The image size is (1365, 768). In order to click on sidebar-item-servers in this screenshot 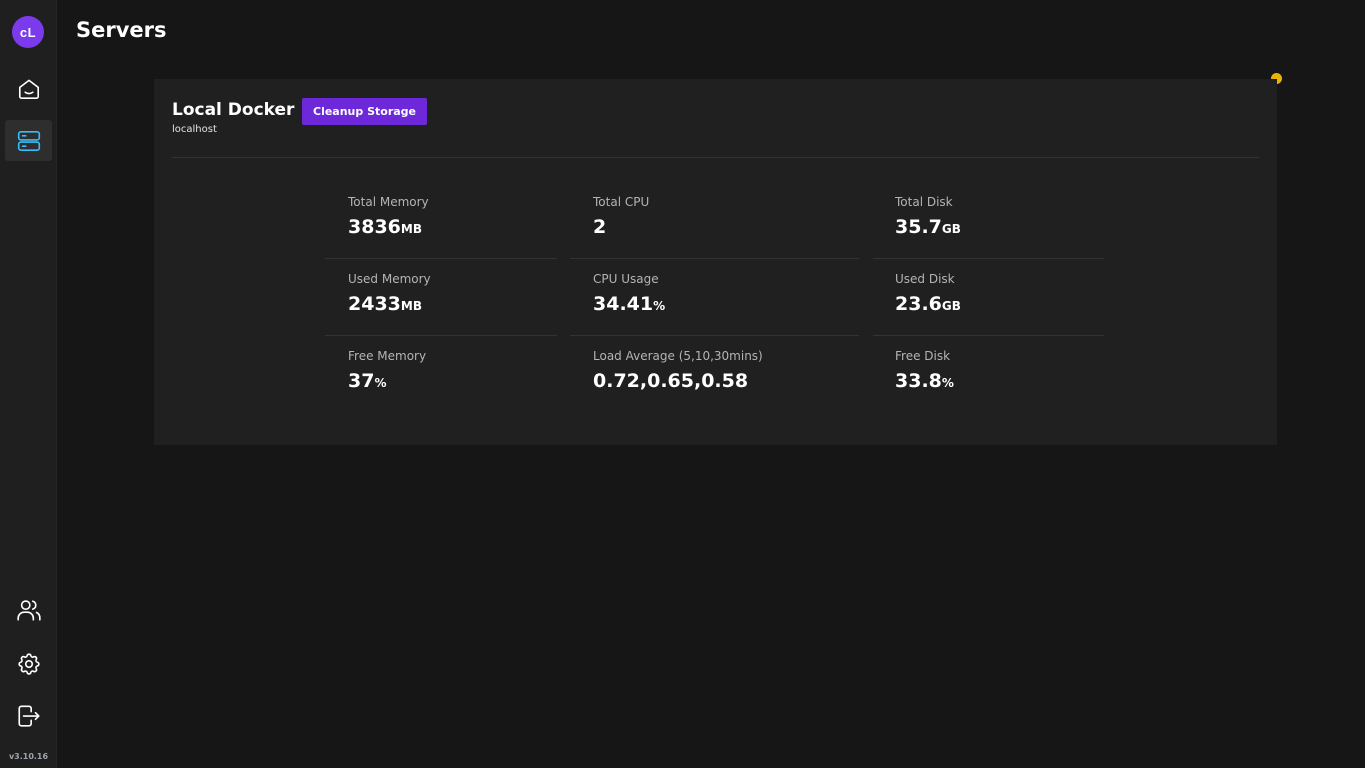, I will do `click(28, 140)`.